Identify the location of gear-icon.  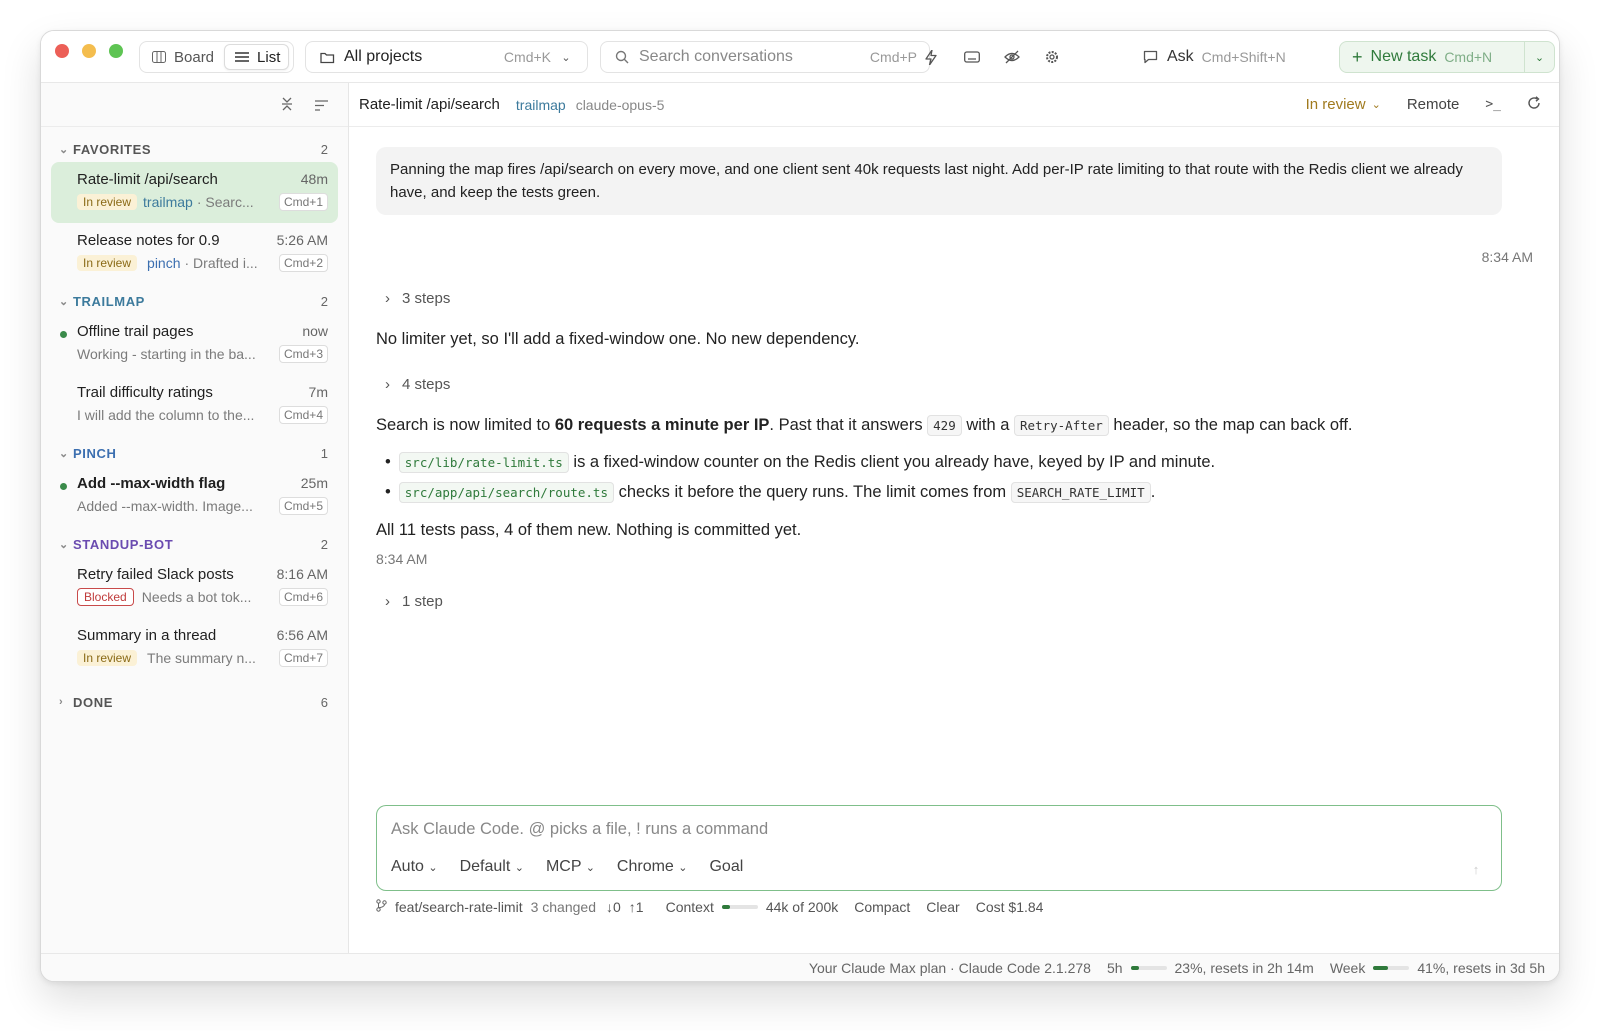
(1052, 57).